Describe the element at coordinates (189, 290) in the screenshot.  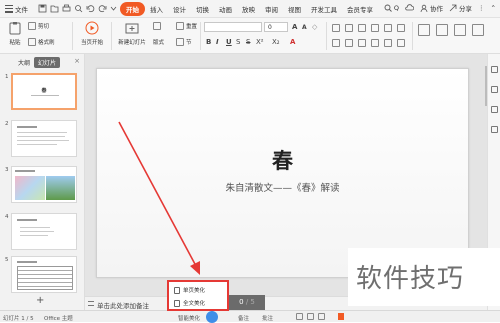
I see `single-page-beautify: 单页美化` at that location.